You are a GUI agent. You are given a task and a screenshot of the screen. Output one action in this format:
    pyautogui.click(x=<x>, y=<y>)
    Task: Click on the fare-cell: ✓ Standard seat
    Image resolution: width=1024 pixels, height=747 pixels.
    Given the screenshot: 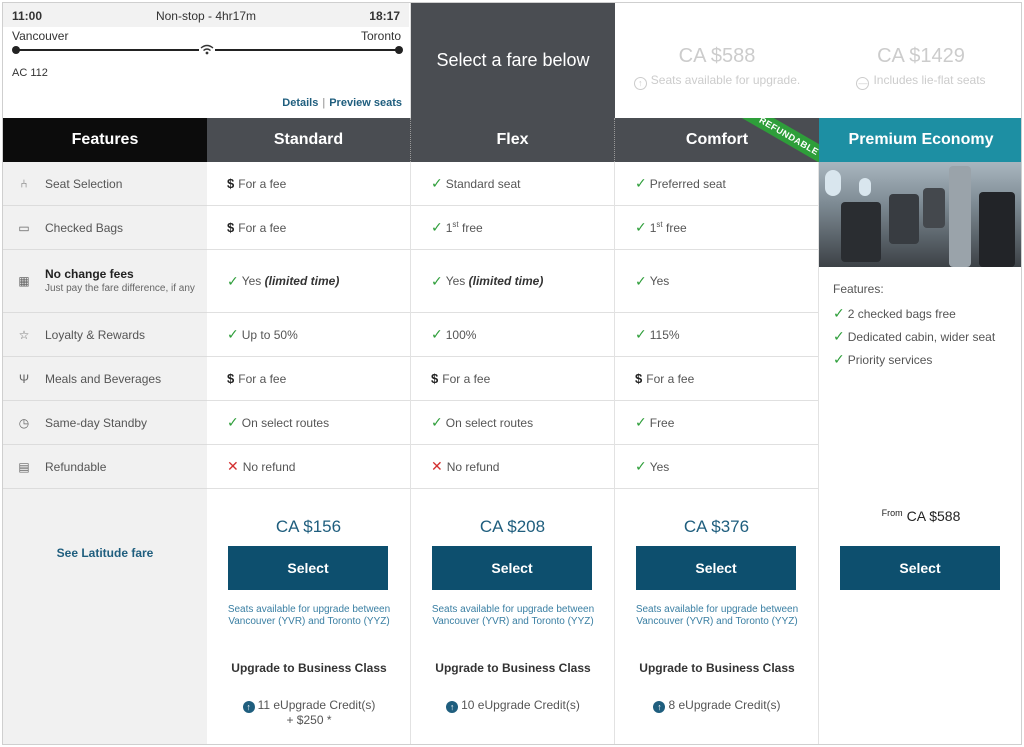 What is the action you would take?
    pyautogui.click(x=512, y=184)
    